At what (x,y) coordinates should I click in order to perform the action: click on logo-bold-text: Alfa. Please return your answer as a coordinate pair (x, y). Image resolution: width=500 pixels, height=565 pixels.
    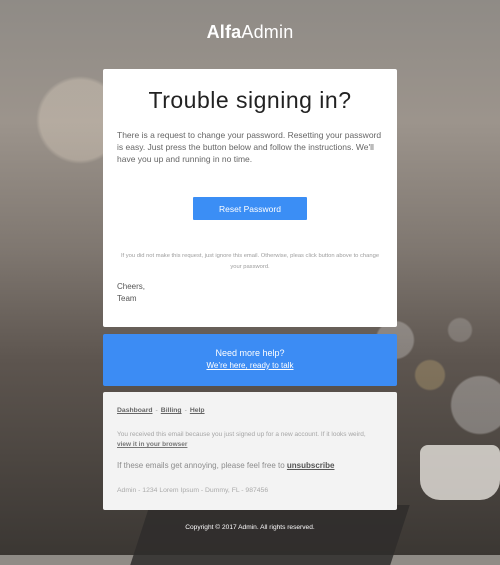
    Looking at the image, I should click on (224, 32).